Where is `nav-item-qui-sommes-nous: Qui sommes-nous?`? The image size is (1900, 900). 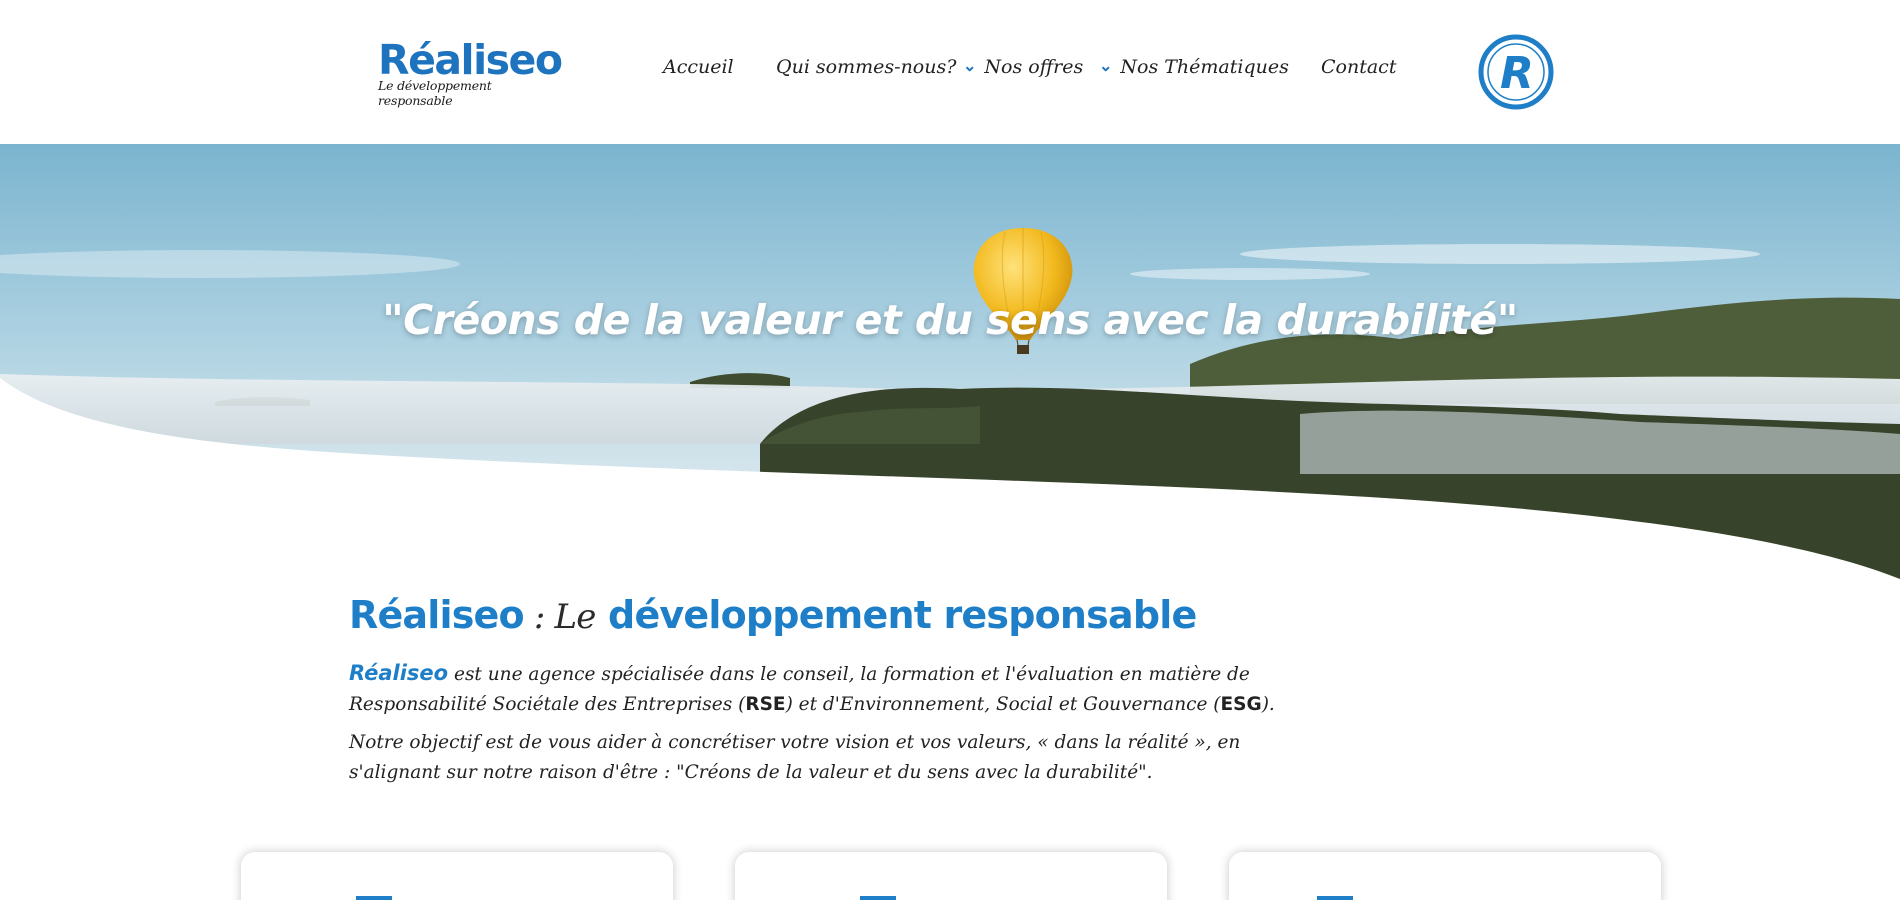 nav-item-qui-sommes-nous: Qui sommes-nous? is located at coordinates (866, 67).